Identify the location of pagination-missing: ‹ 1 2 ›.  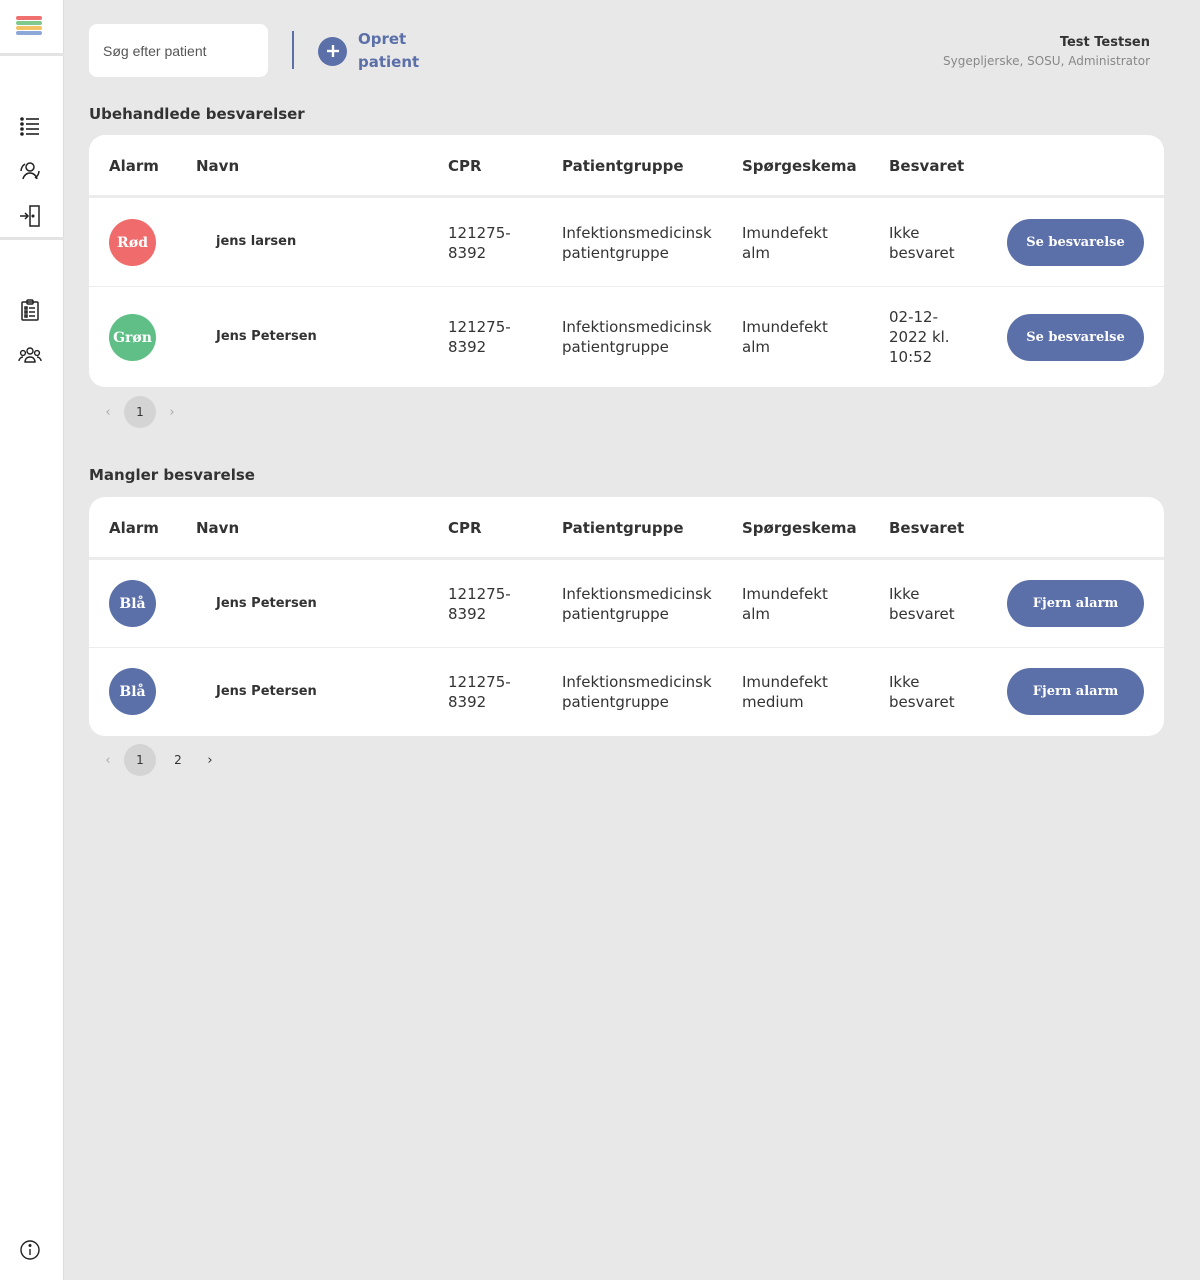
(159, 760).